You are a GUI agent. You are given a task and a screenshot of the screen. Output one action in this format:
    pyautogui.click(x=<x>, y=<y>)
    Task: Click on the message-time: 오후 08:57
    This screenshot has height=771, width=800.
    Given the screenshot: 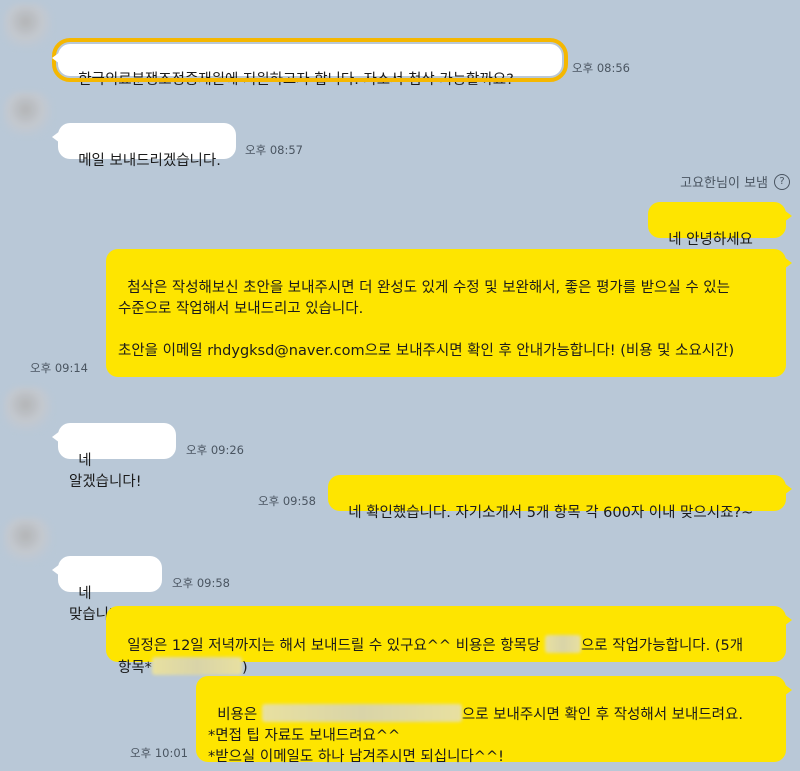 What is the action you would take?
    pyautogui.click(x=274, y=150)
    